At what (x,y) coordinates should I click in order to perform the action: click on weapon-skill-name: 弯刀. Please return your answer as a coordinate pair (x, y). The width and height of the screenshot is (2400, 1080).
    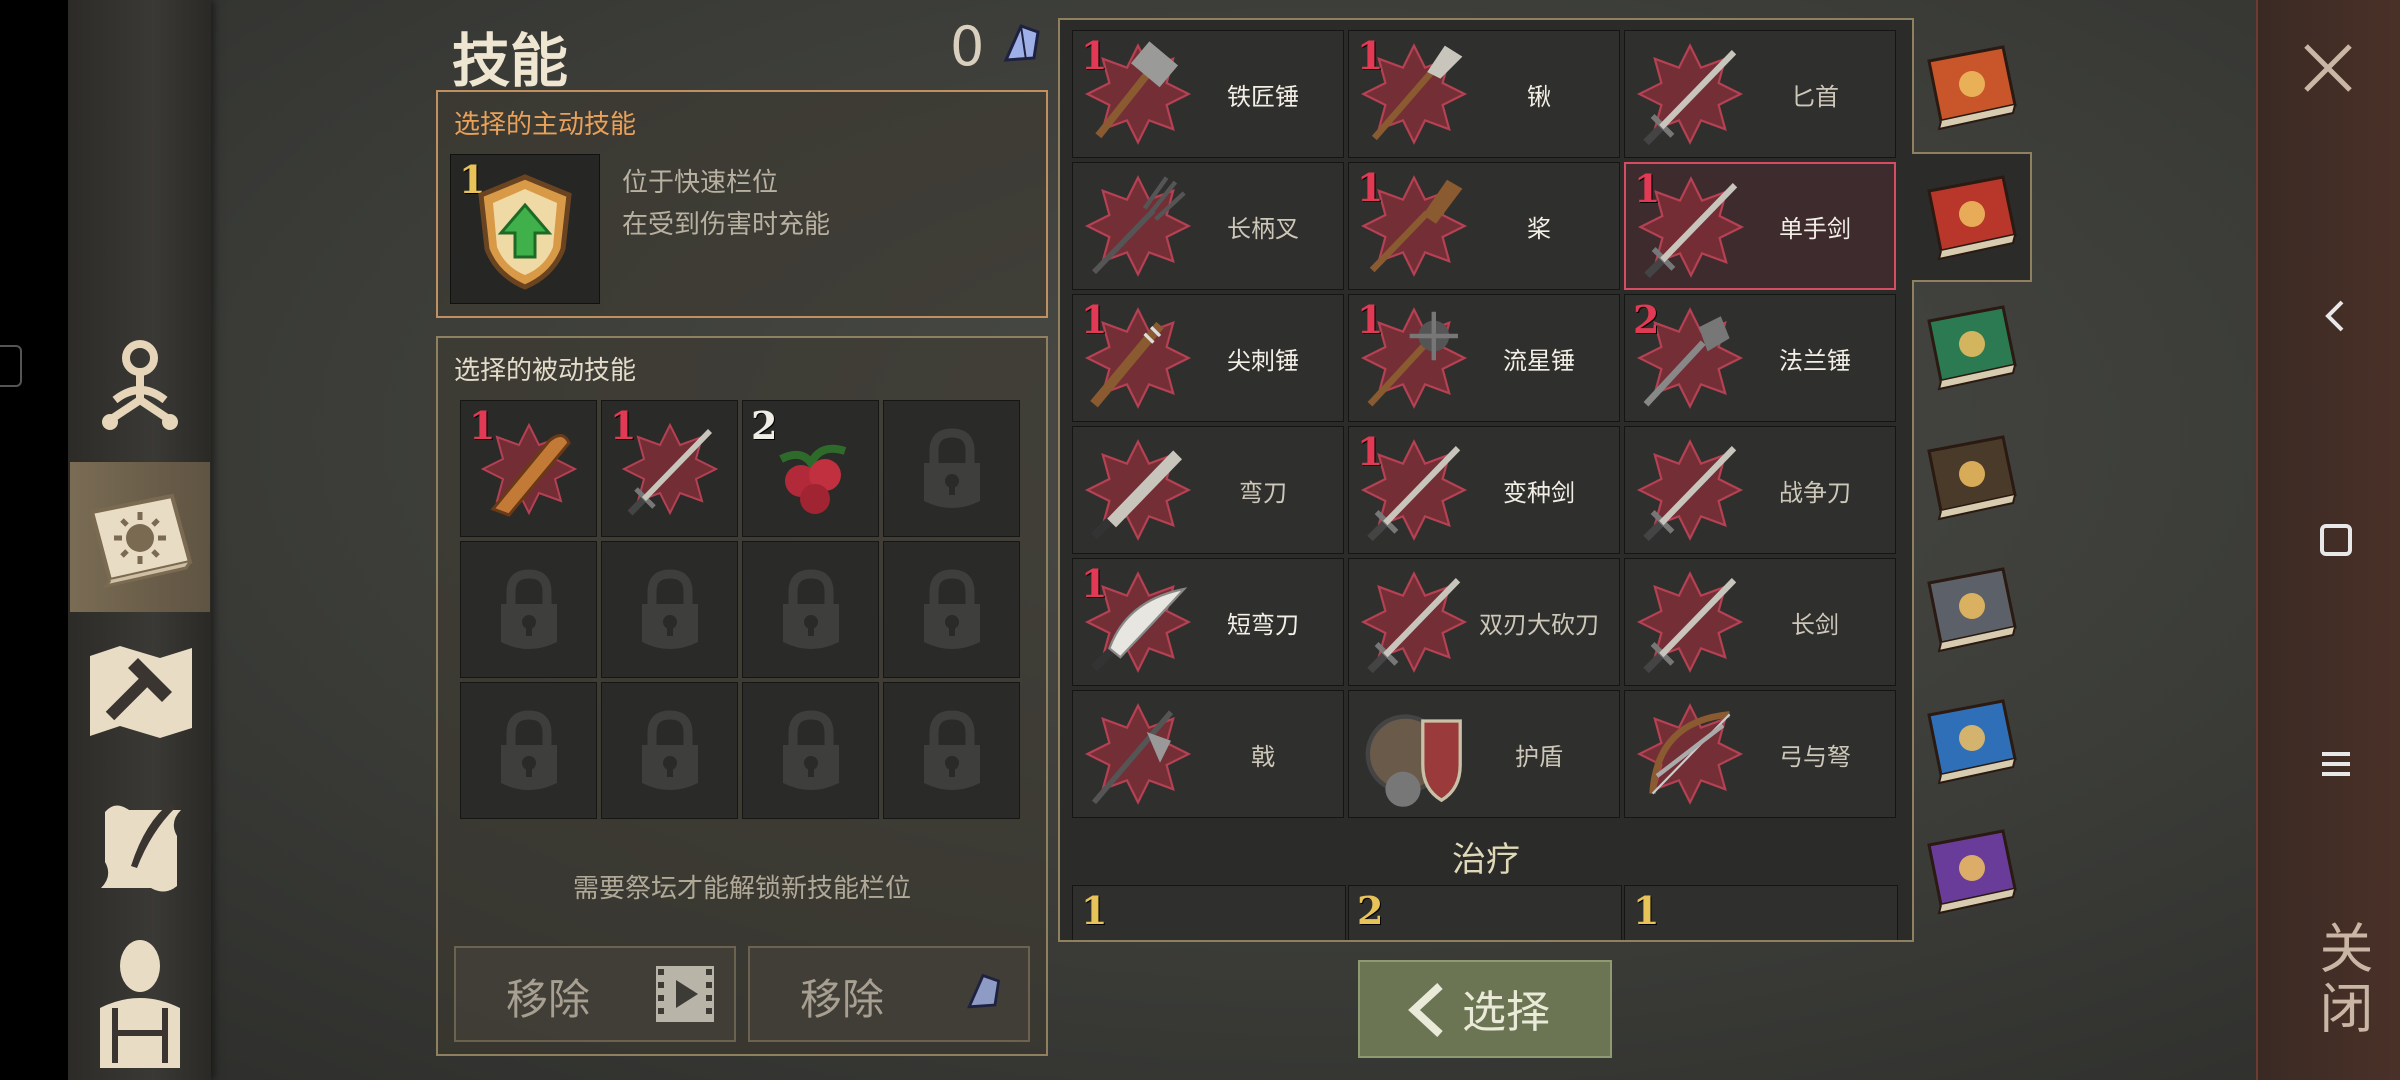
    Looking at the image, I should click on (1263, 492).